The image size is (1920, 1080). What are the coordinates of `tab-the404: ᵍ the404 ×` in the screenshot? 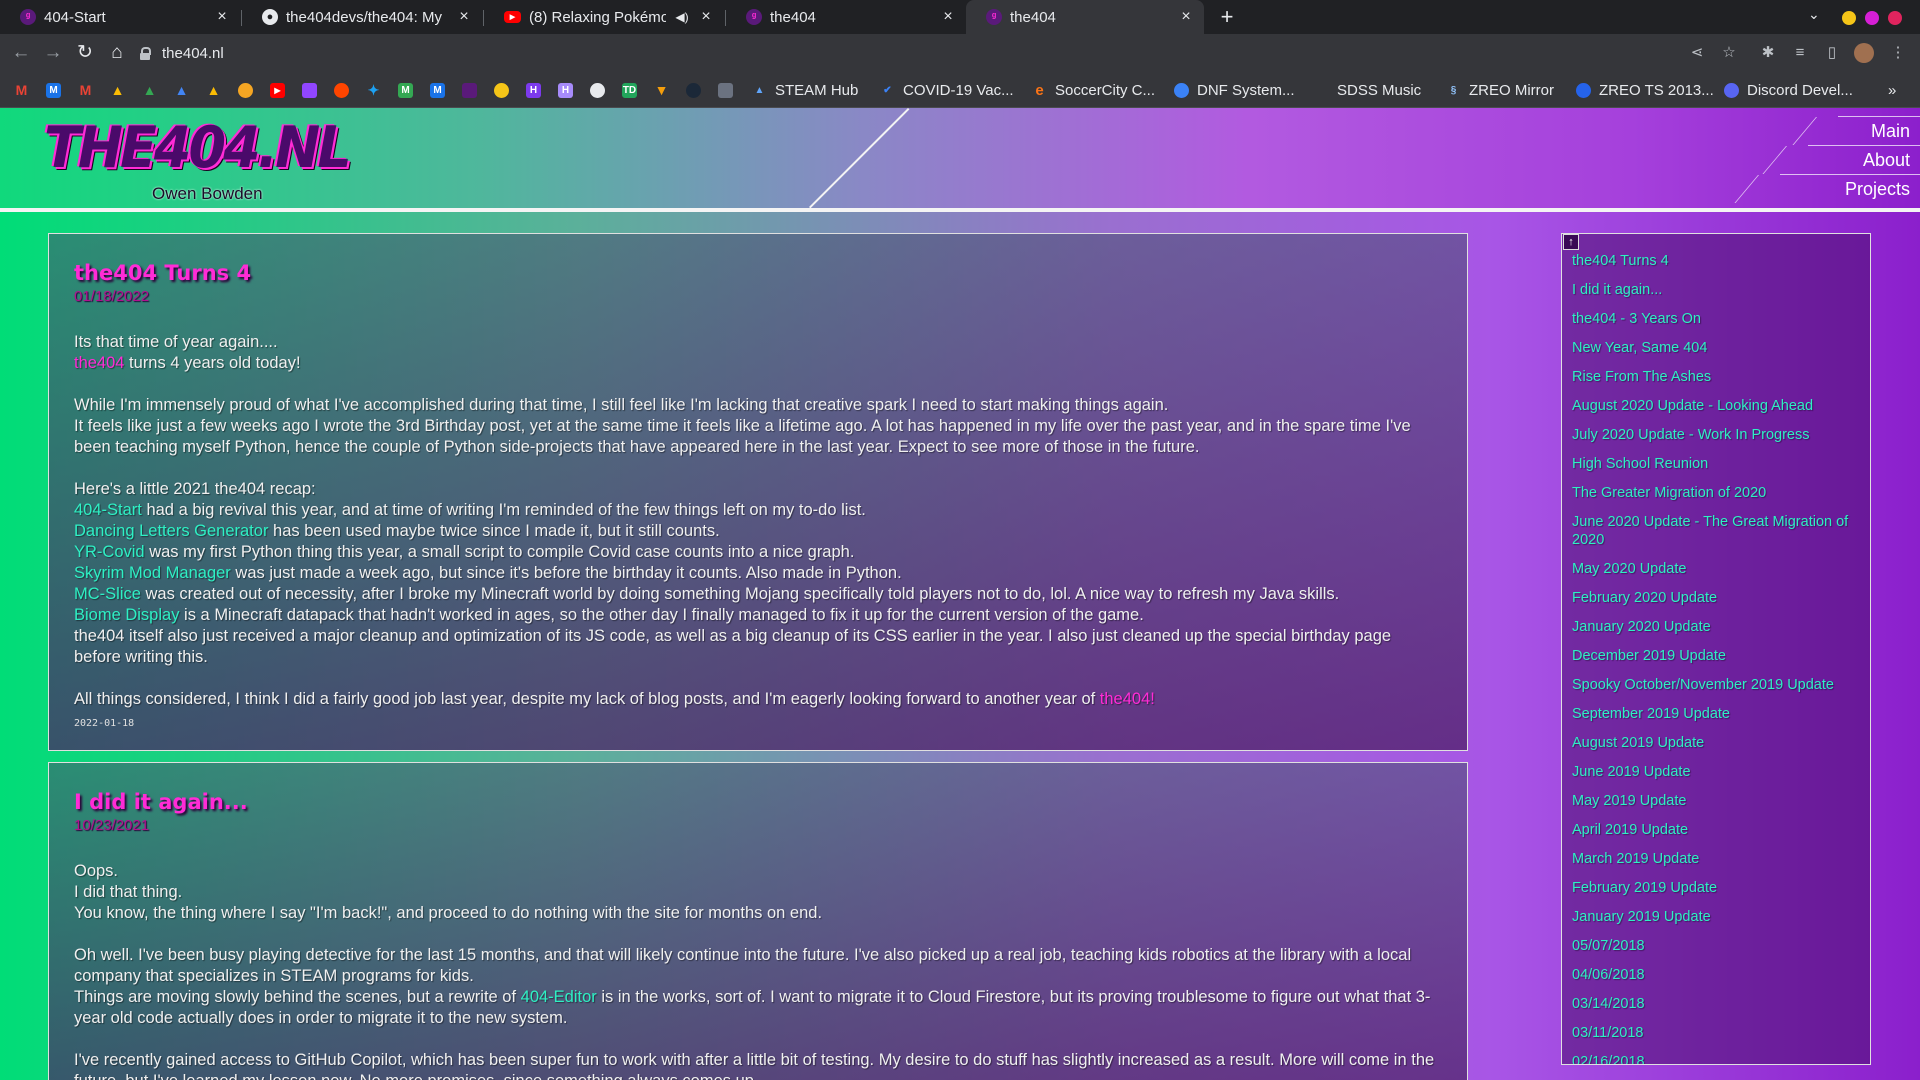 It's located at (846, 17).